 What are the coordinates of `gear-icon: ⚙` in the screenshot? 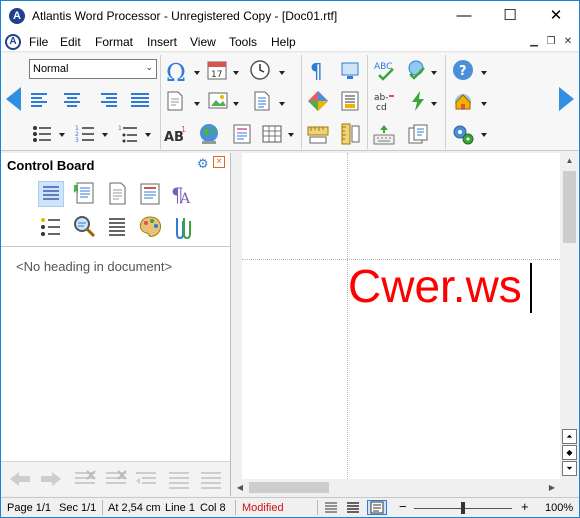 It's located at (203, 164).